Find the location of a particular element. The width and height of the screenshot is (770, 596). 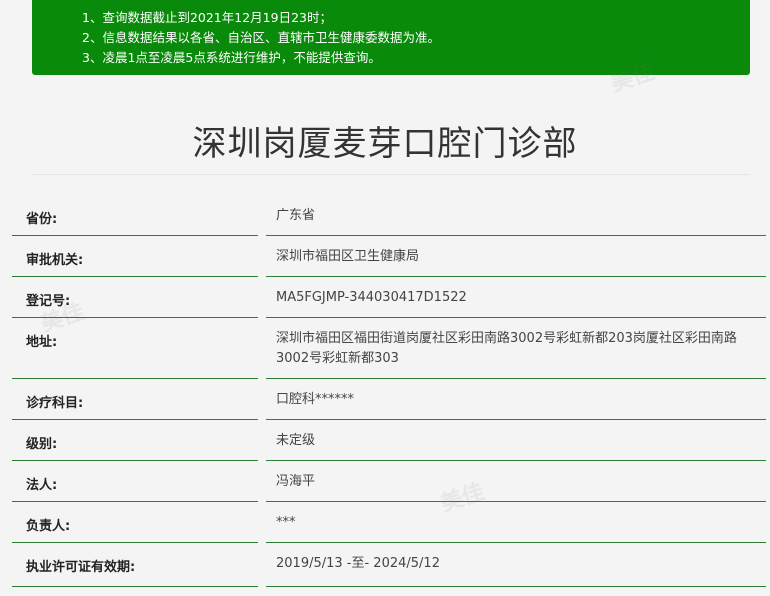

page-title: 深圳岗厦麦芽口腔门诊部 is located at coordinates (385, 144).